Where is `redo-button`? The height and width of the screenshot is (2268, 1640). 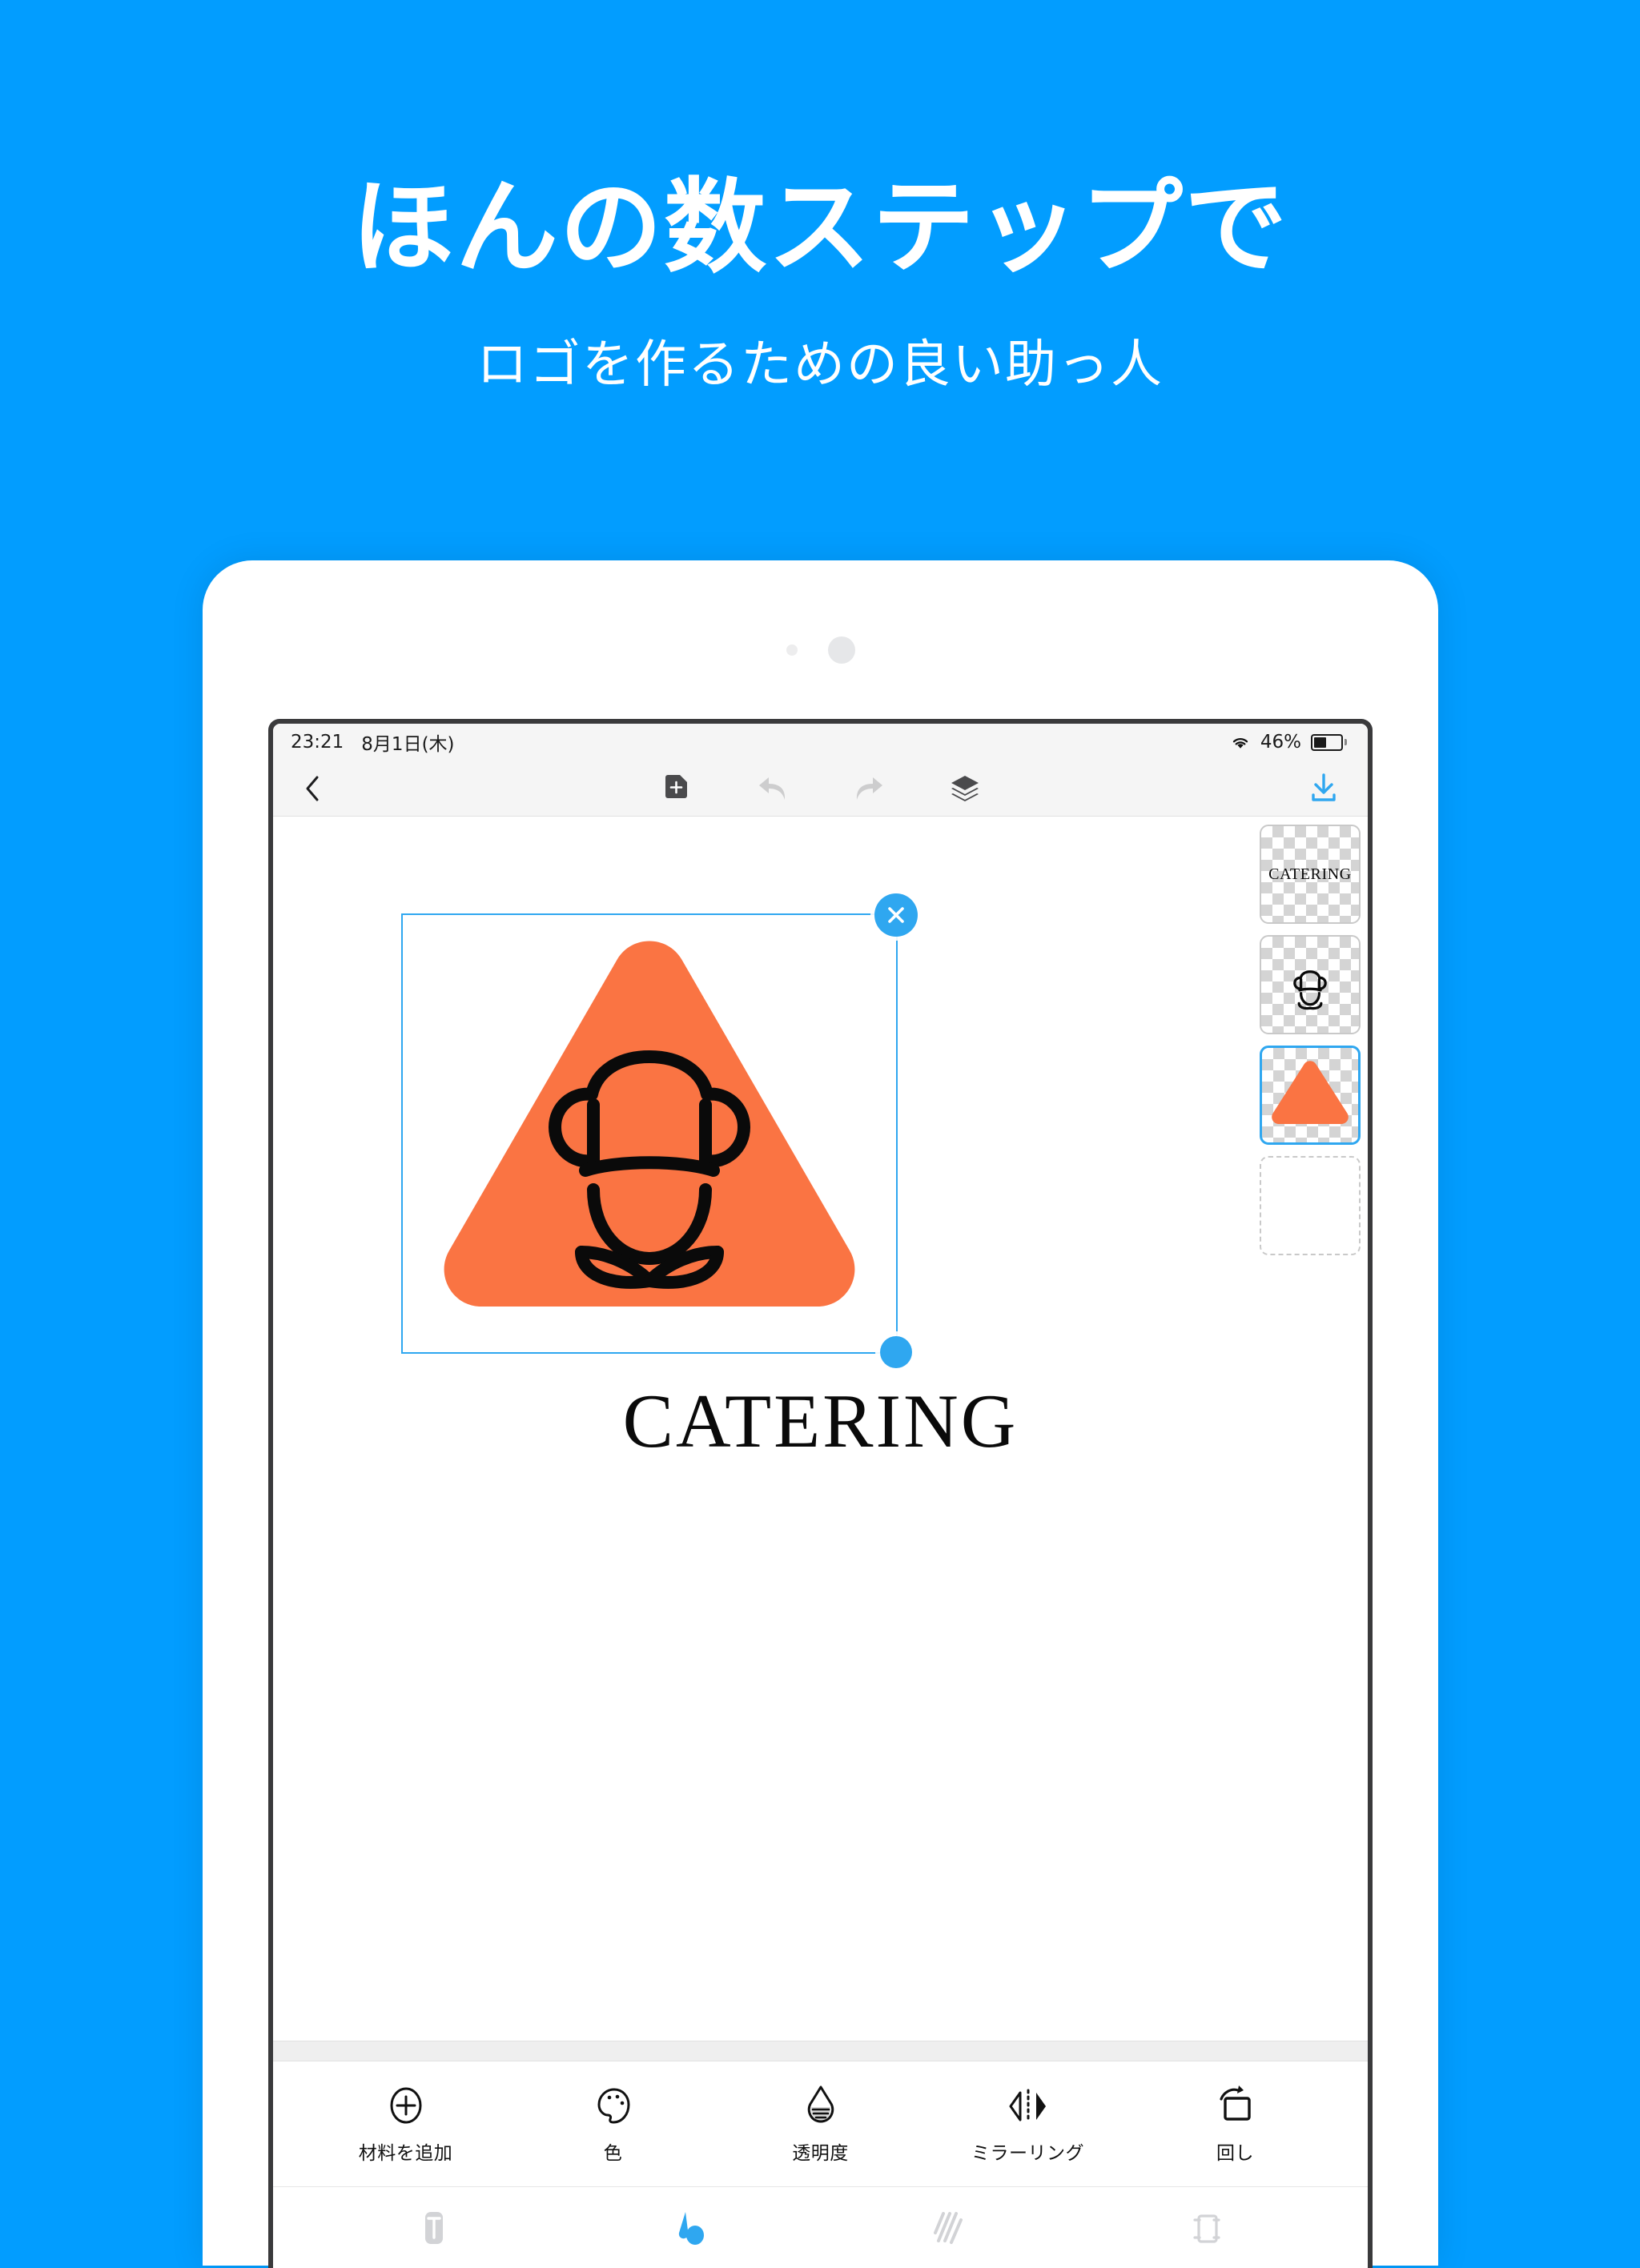 redo-button is located at coordinates (868, 788).